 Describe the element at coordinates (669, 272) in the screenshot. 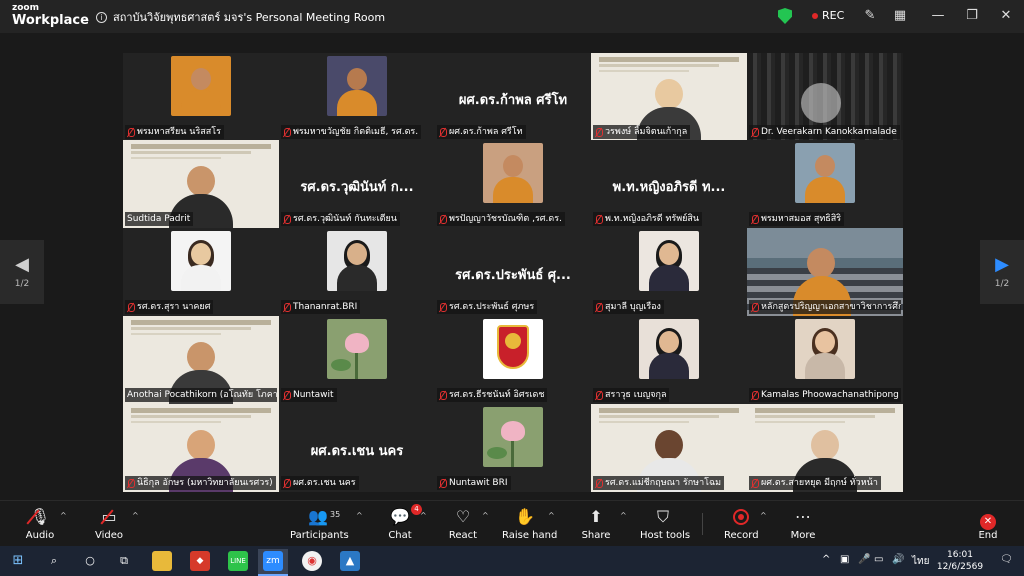

I see `participant-tile: สุมาลี บุญเรือง` at that location.